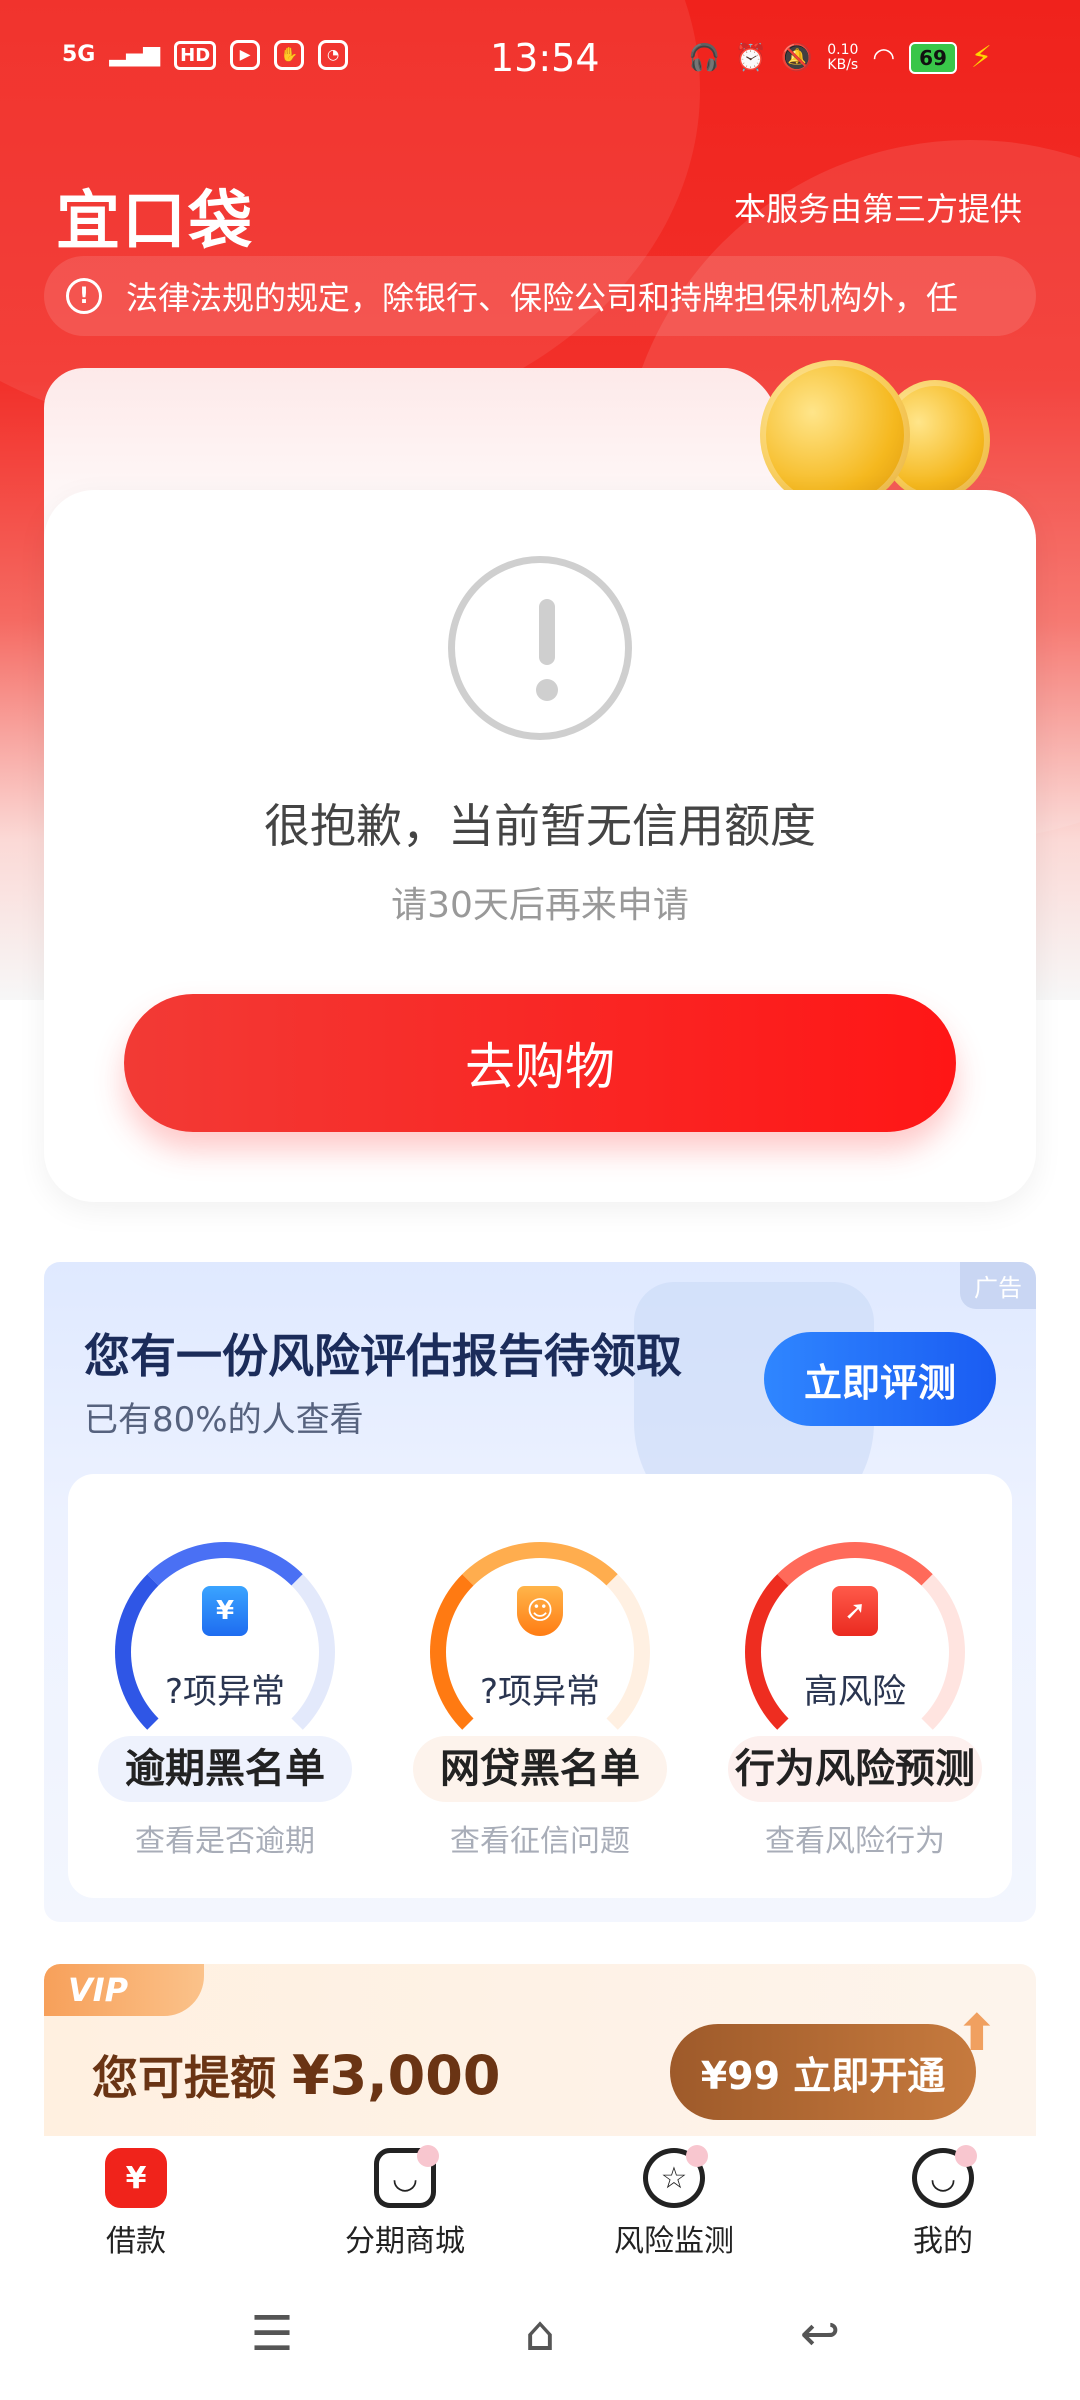  I want to click on video-app-icon: ▶, so click(245, 55).